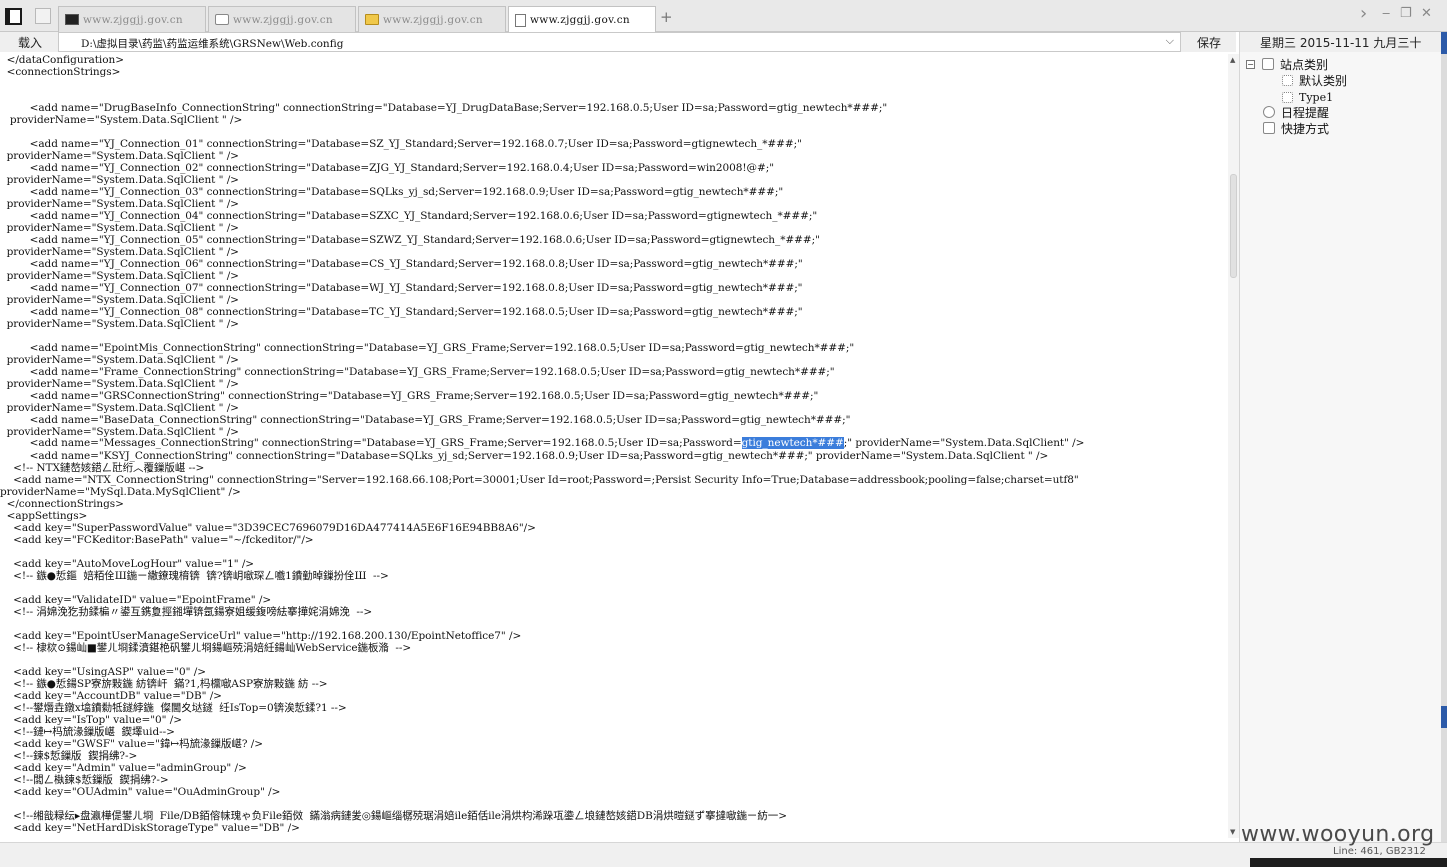 Image resolution: width=1447 pixels, height=867 pixels. Describe the element at coordinates (1233, 226) in the screenshot. I see `scroll-thumb` at that location.